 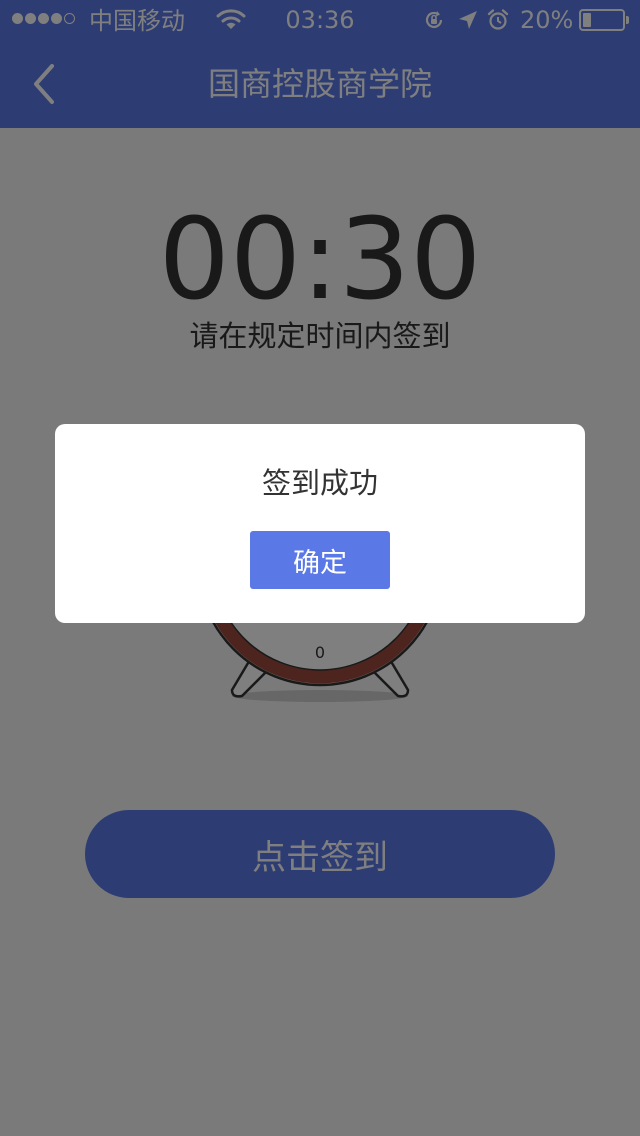 I want to click on success-dialog: 签到成功 确定, so click(x=320, y=523).